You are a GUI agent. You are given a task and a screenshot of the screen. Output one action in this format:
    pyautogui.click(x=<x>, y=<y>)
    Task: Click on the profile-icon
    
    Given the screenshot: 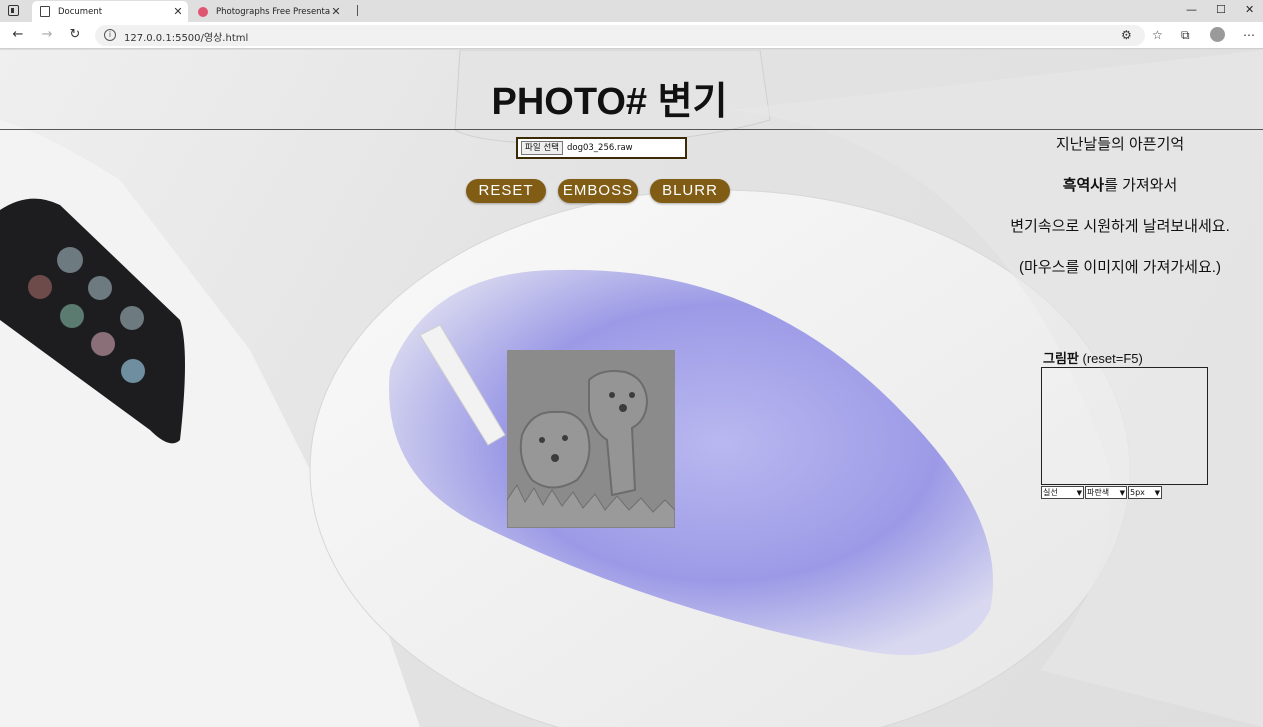 What is the action you would take?
    pyautogui.click(x=1217, y=34)
    